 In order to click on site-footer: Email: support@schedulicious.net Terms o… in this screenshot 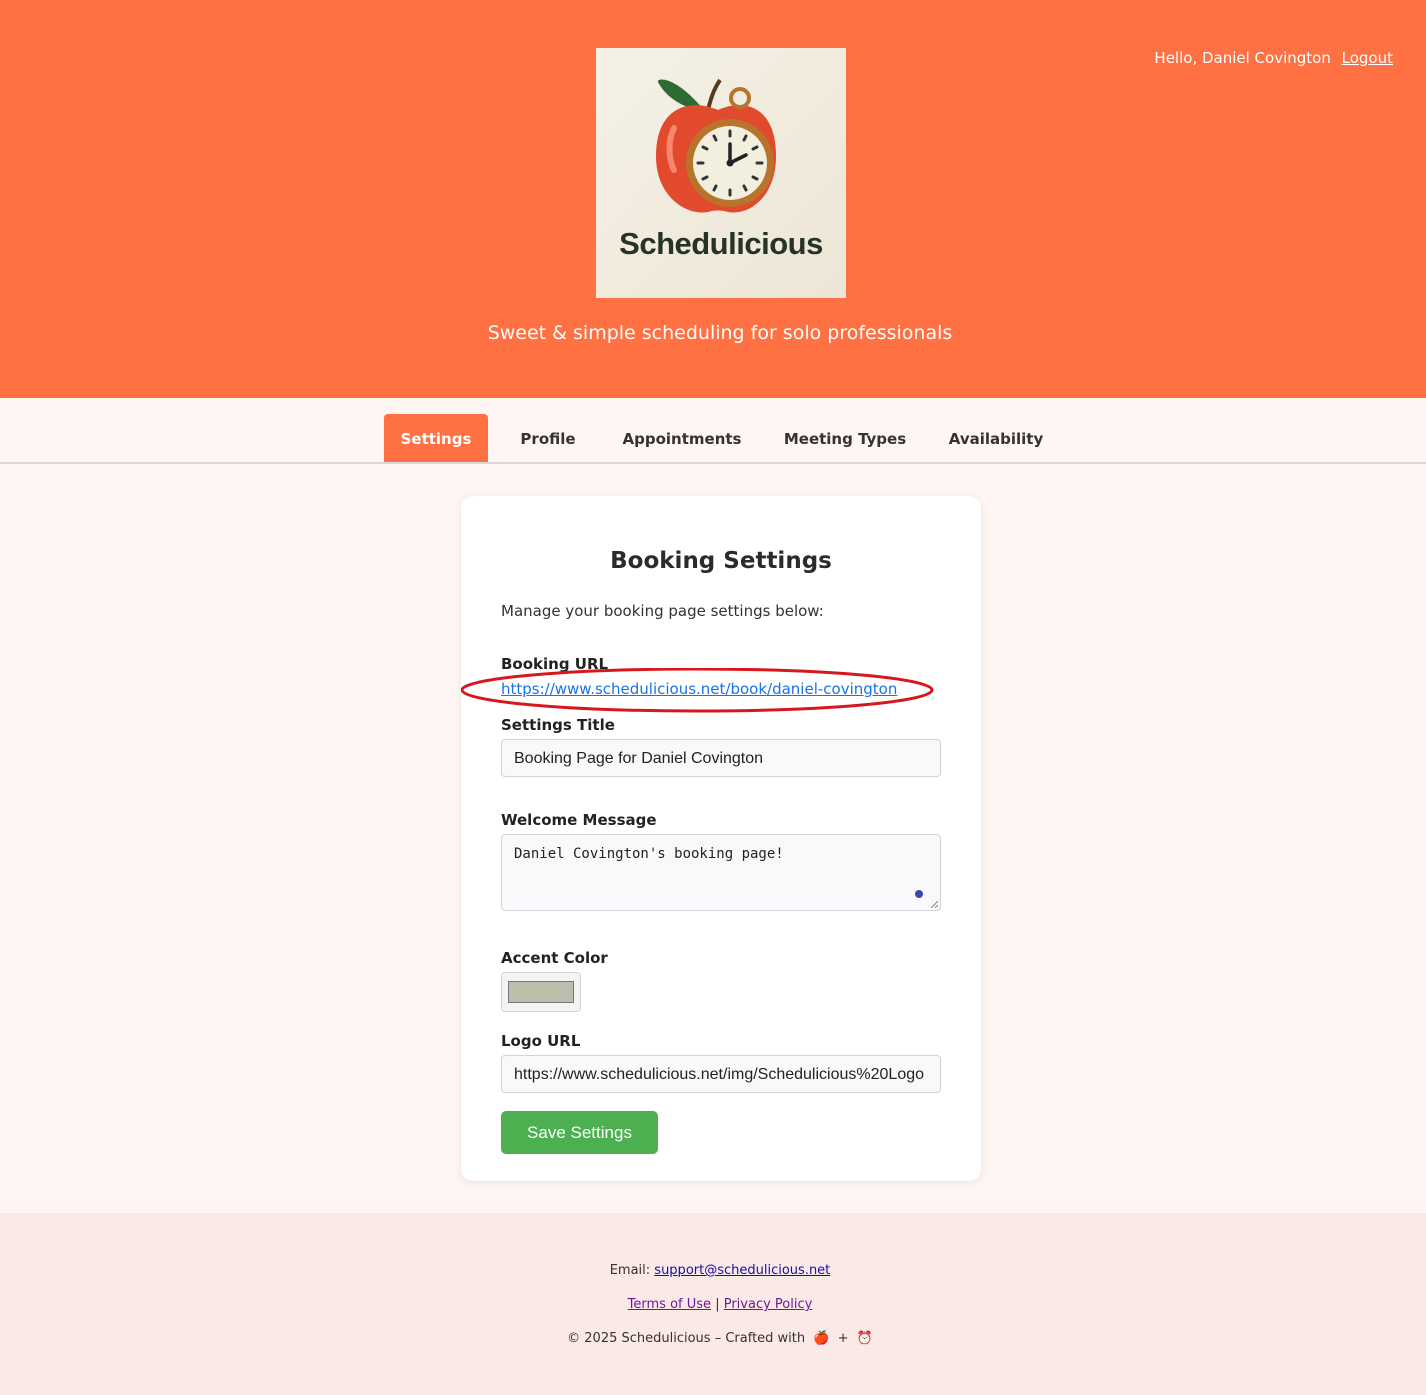, I will do `click(713, 1304)`.